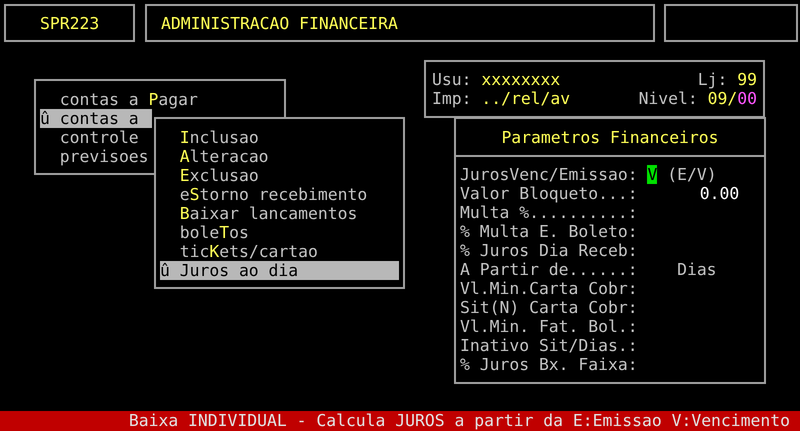 This screenshot has width=800, height=431. What do you see at coordinates (279, 270) in the screenshot?
I see `menu-item: û Juros ao dia` at bounding box center [279, 270].